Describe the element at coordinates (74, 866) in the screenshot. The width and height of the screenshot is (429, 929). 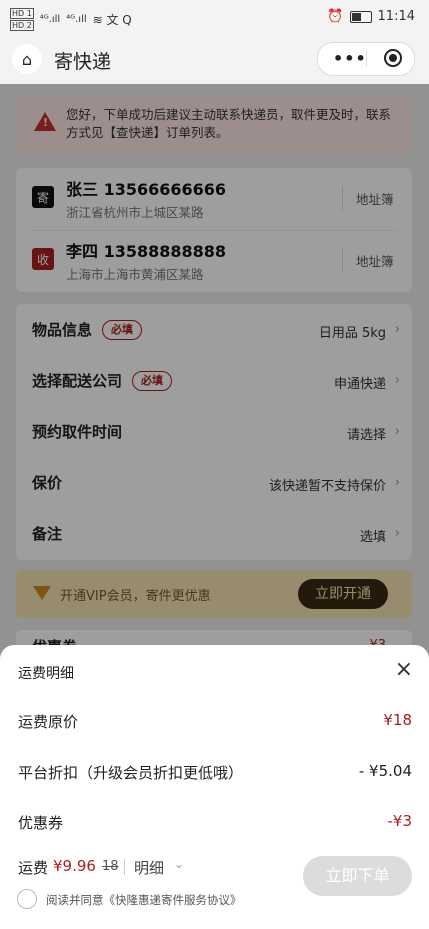
I see `fee-total-price: ¥9.96` at that location.